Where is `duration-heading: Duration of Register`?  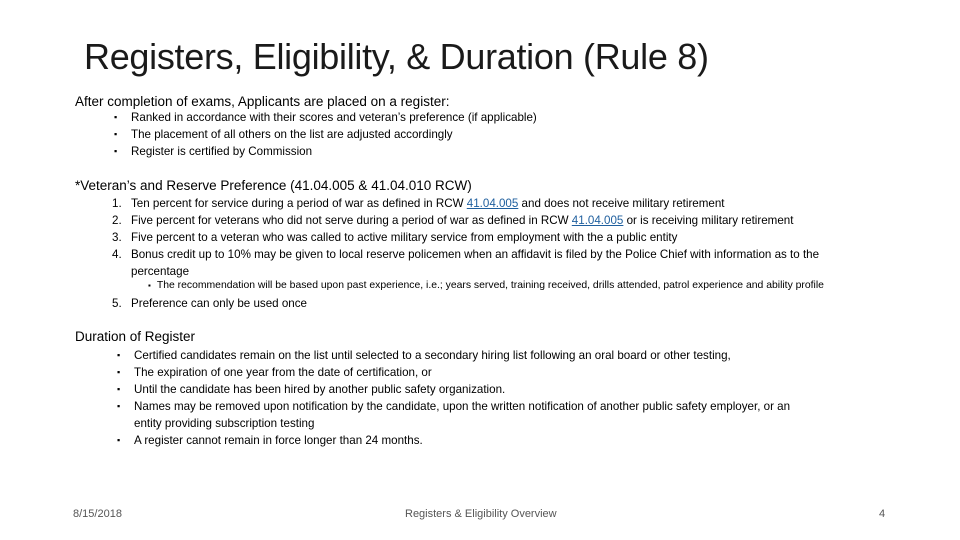 duration-heading: Duration of Register is located at coordinates (135, 336).